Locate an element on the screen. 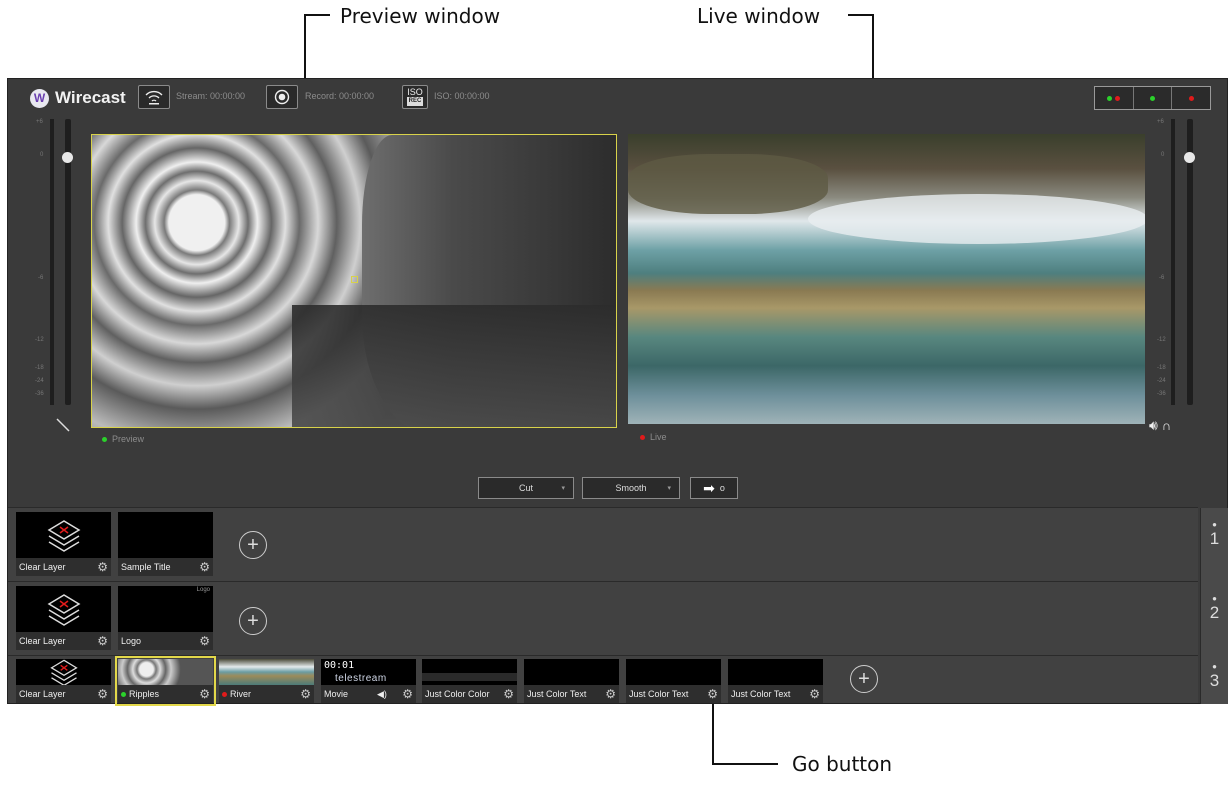  right-volume-knob is located at coordinates (1189, 157).